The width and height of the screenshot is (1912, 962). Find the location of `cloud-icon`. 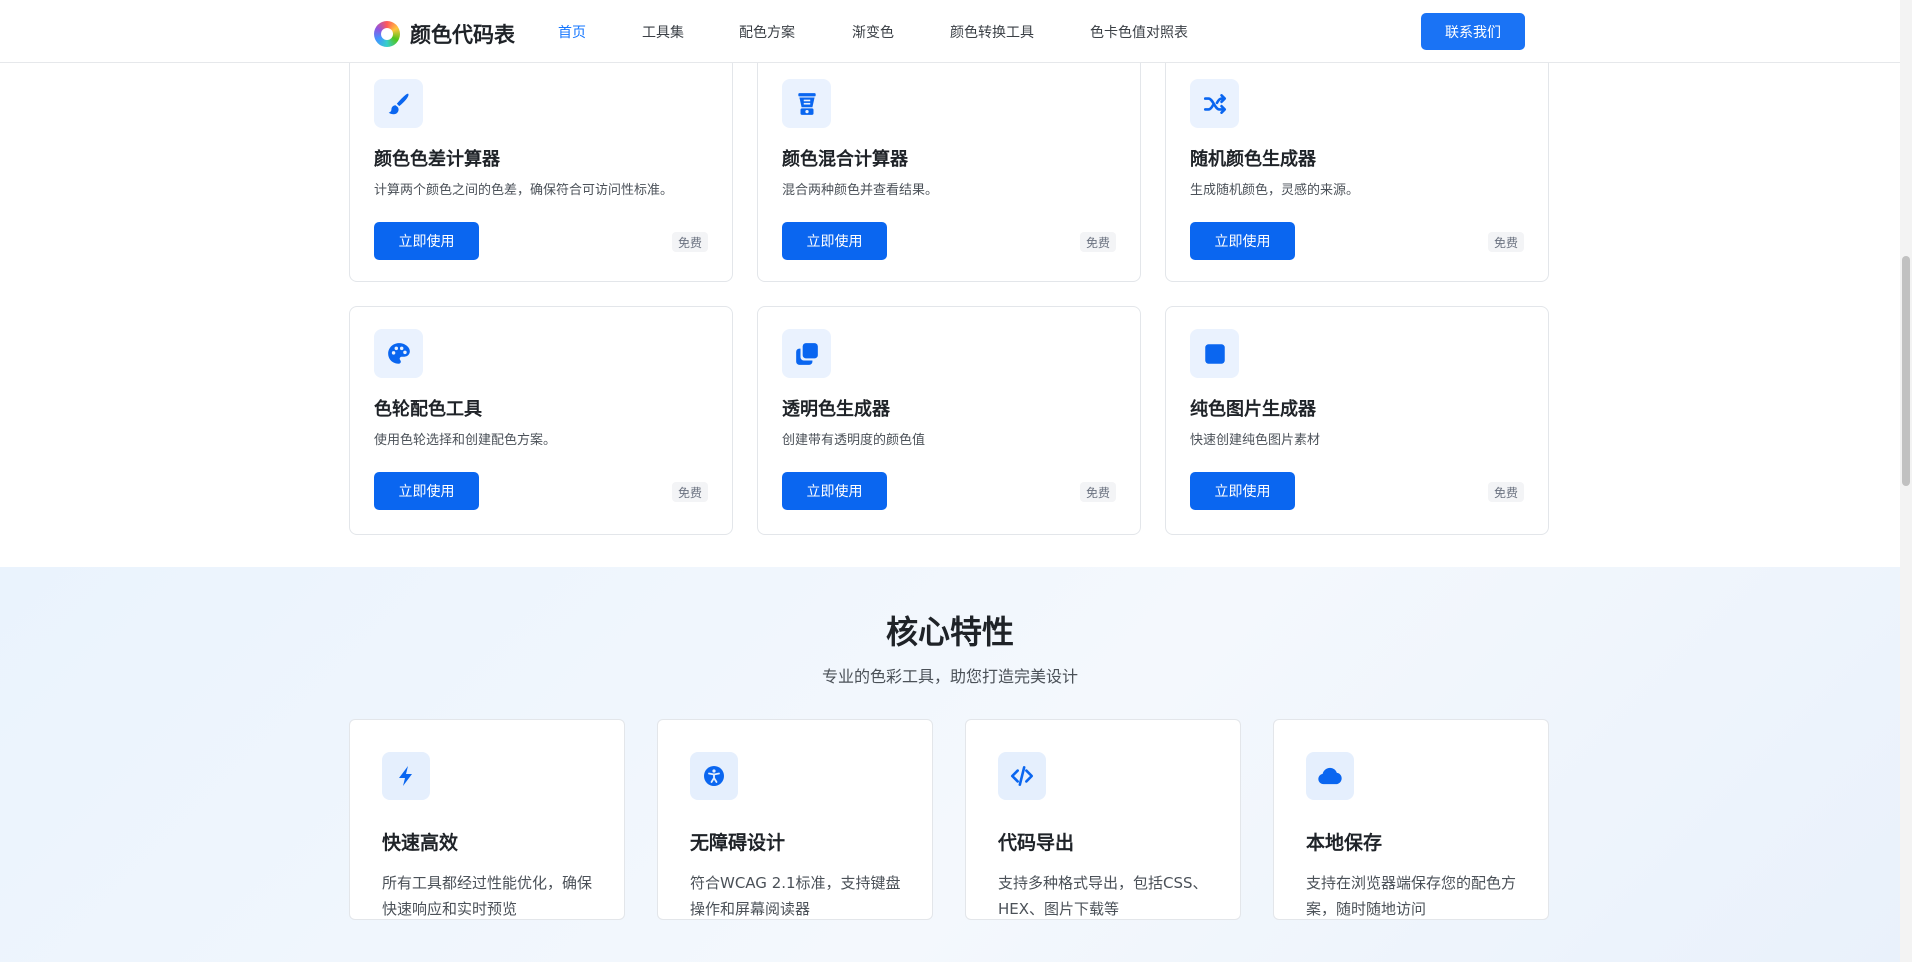

cloud-icon is located at coordinates (1330, 776).